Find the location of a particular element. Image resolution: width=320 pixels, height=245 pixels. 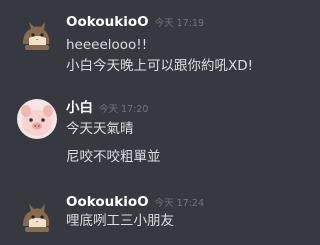

message-header: OokoukioO 今天 17:19 is located at coordinates (135, 22).